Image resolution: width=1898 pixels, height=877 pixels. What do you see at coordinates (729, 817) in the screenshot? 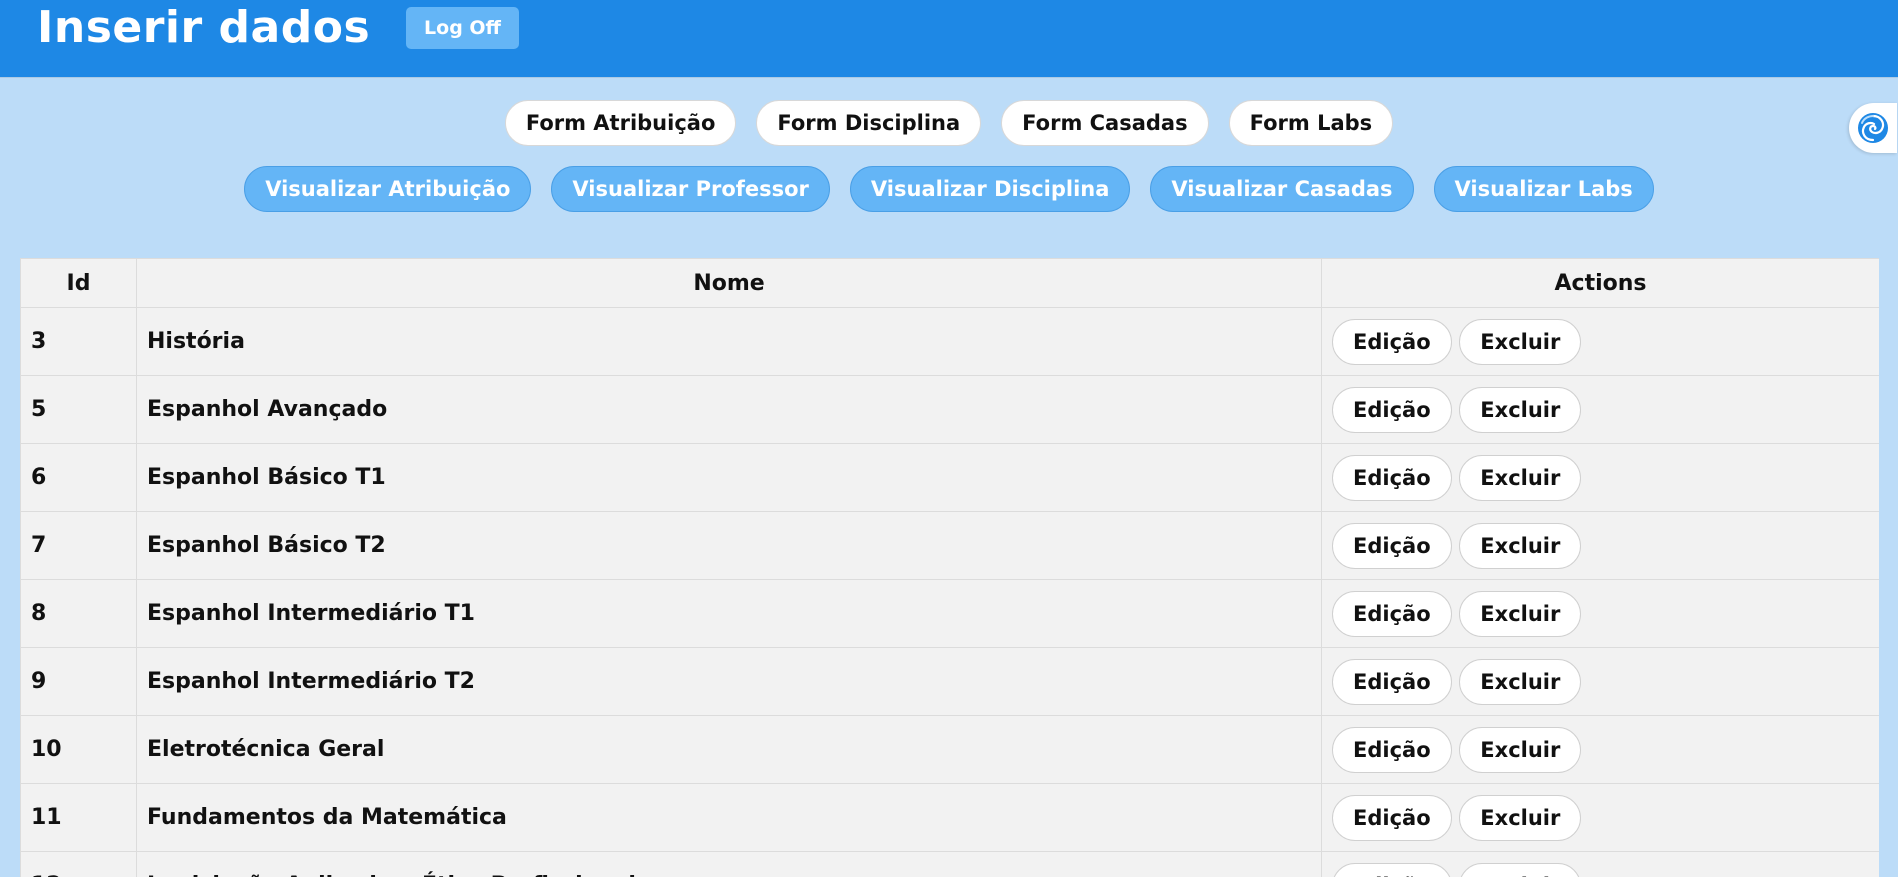
I see `row-nome: Fundamentos da Matemática` at bounding box center [729, 817].